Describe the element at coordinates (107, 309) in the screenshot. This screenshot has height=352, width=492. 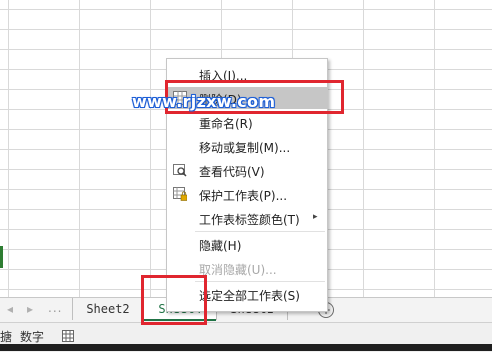
I see `tab-sheet2: Sheet2` at that location.